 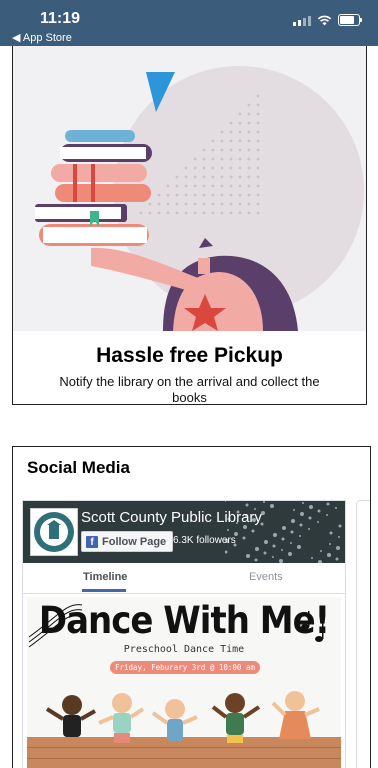 I want to click on status-bar: 11:19 ◀ App Store, so click(x=189, y=23).